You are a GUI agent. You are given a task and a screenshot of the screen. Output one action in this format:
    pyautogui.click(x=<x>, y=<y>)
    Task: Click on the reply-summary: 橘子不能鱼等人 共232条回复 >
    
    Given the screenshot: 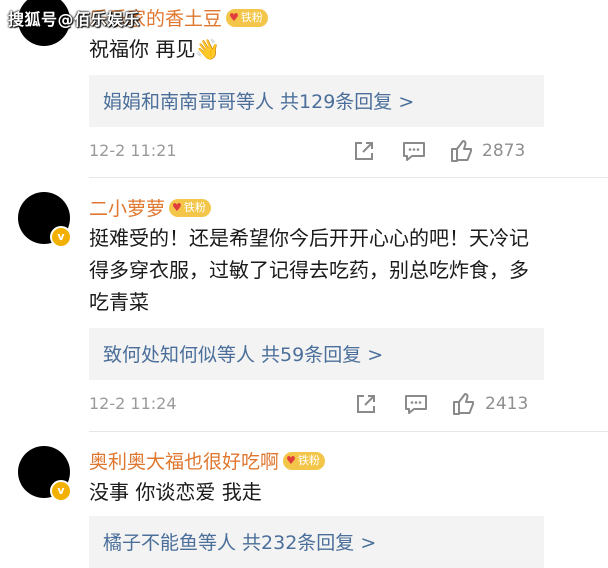 What is the action you would take?
    pyautogui.click(x=316, y=542)
    